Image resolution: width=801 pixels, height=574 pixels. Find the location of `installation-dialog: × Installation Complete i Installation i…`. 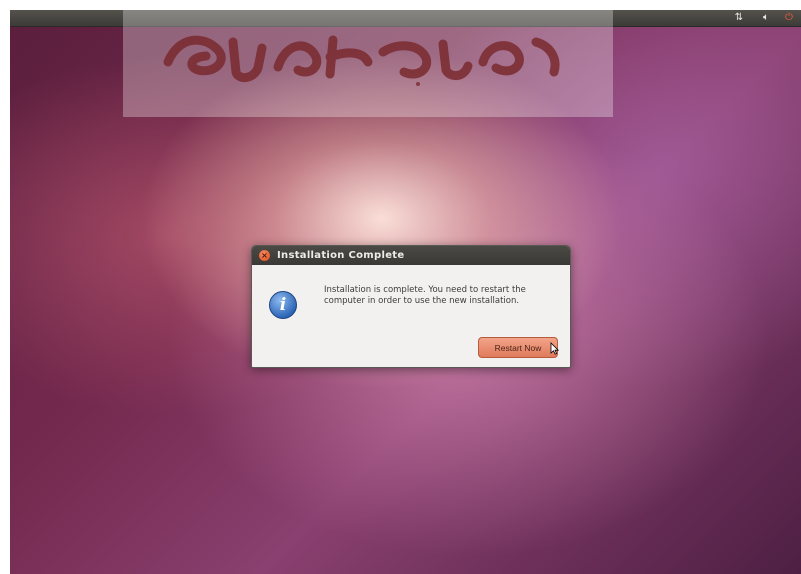

installation-dialog: × Installation Complete i Installation i… is located at coordinates (411, 306).